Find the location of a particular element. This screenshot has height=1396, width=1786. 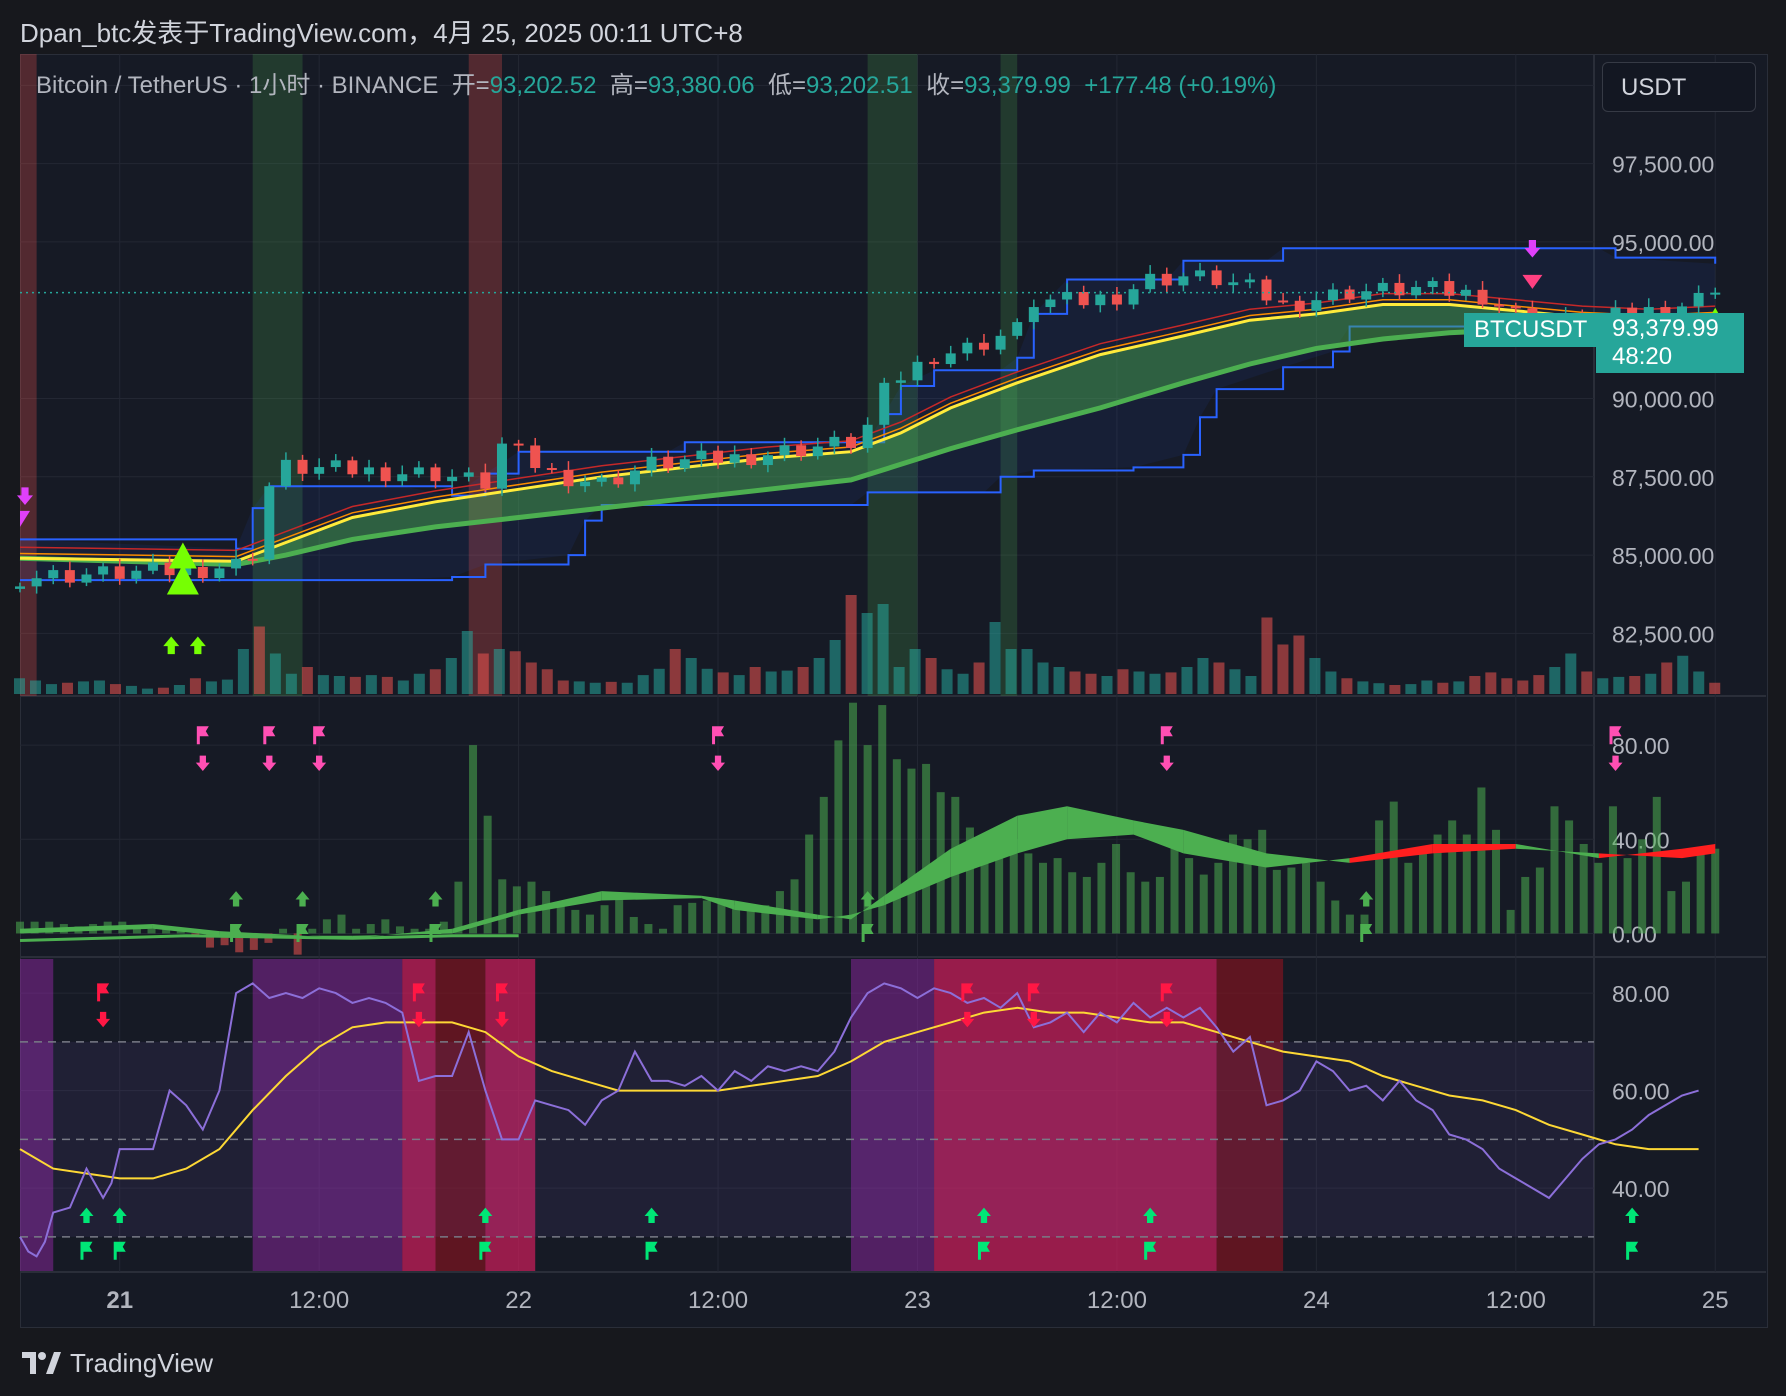

change-value: +177.48 (+0.19%) is located at coordinates (1180, 85).